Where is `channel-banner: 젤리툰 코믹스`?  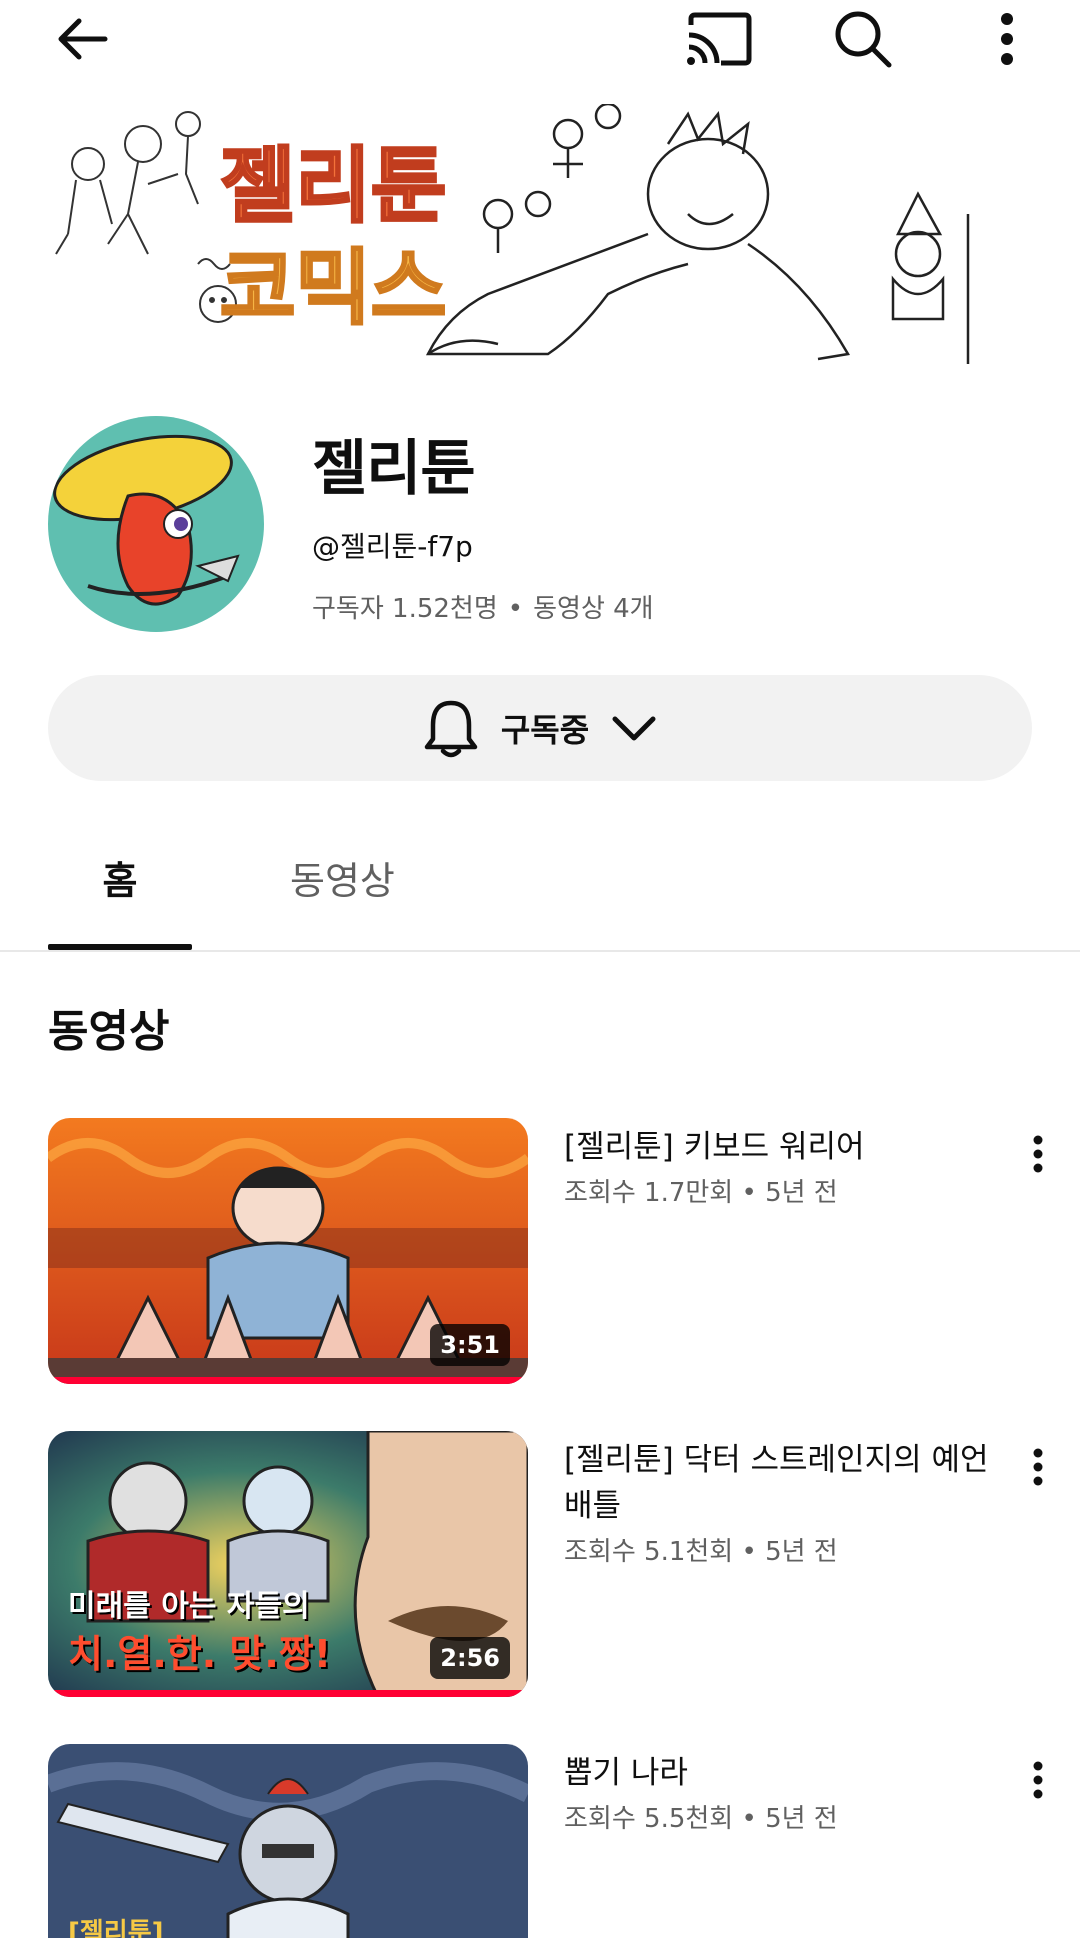
channel-banner: 젤리툰 코믹스 is located at coordinates (540, 243).